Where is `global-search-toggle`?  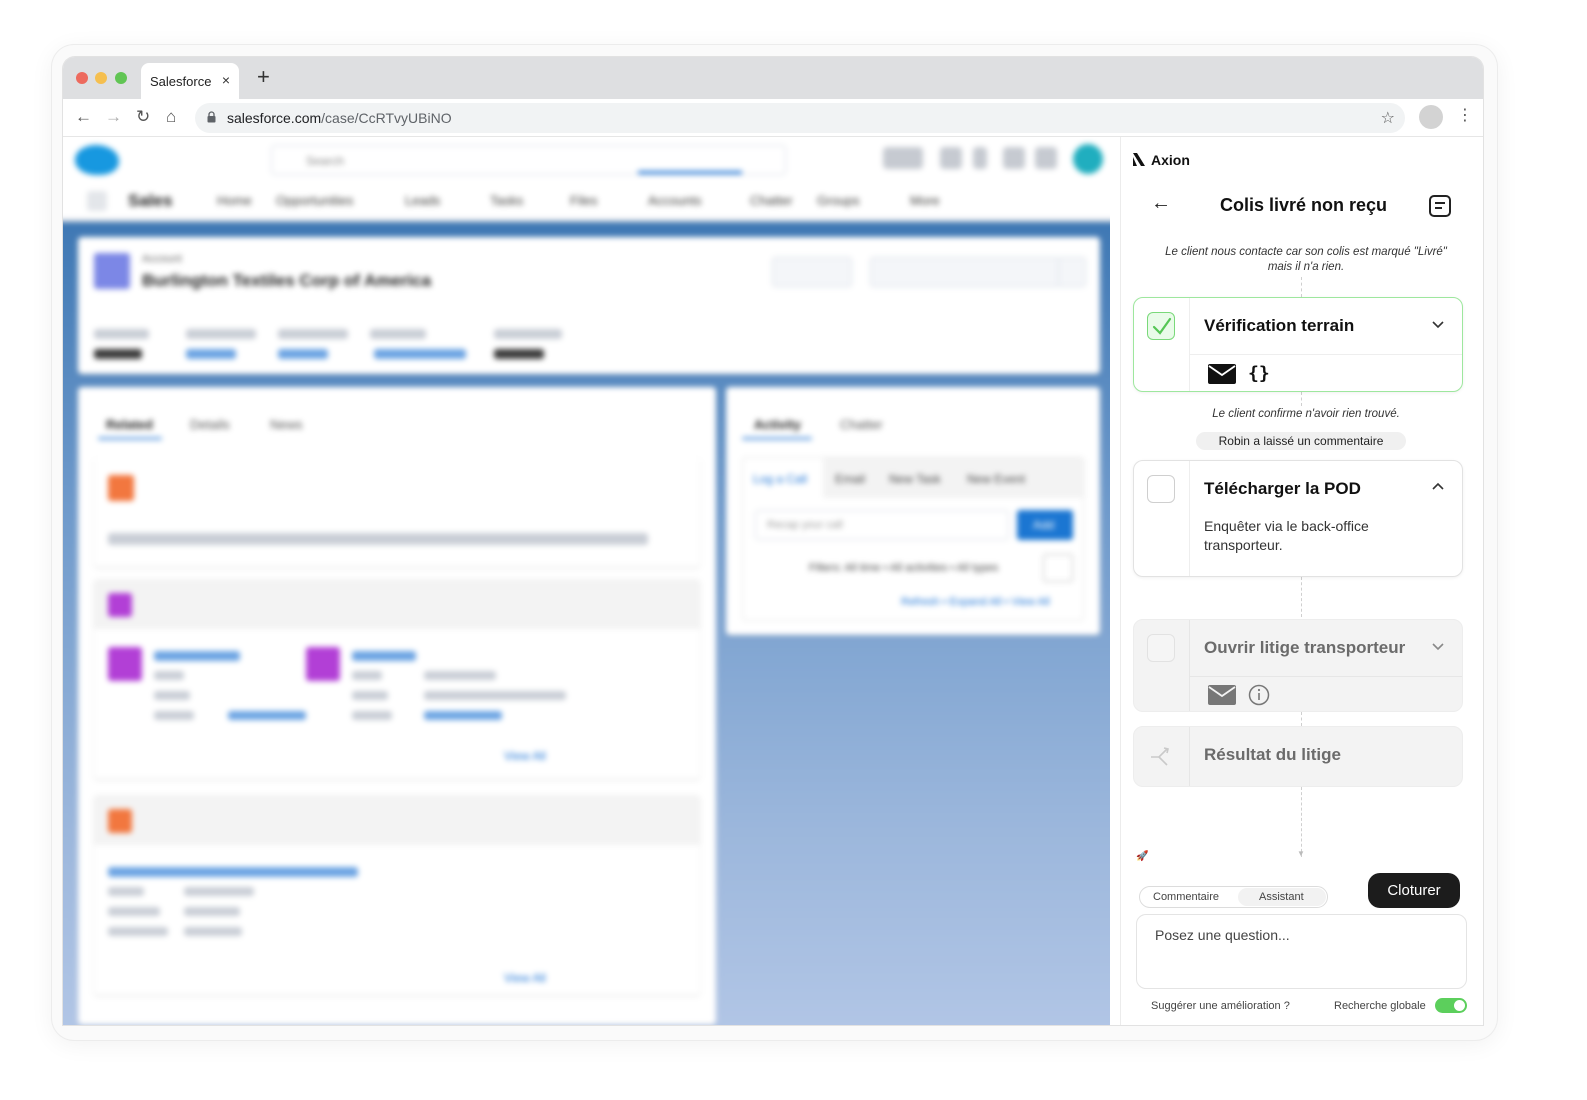
global-search-toggle is located at coordinates (1451, 1005).